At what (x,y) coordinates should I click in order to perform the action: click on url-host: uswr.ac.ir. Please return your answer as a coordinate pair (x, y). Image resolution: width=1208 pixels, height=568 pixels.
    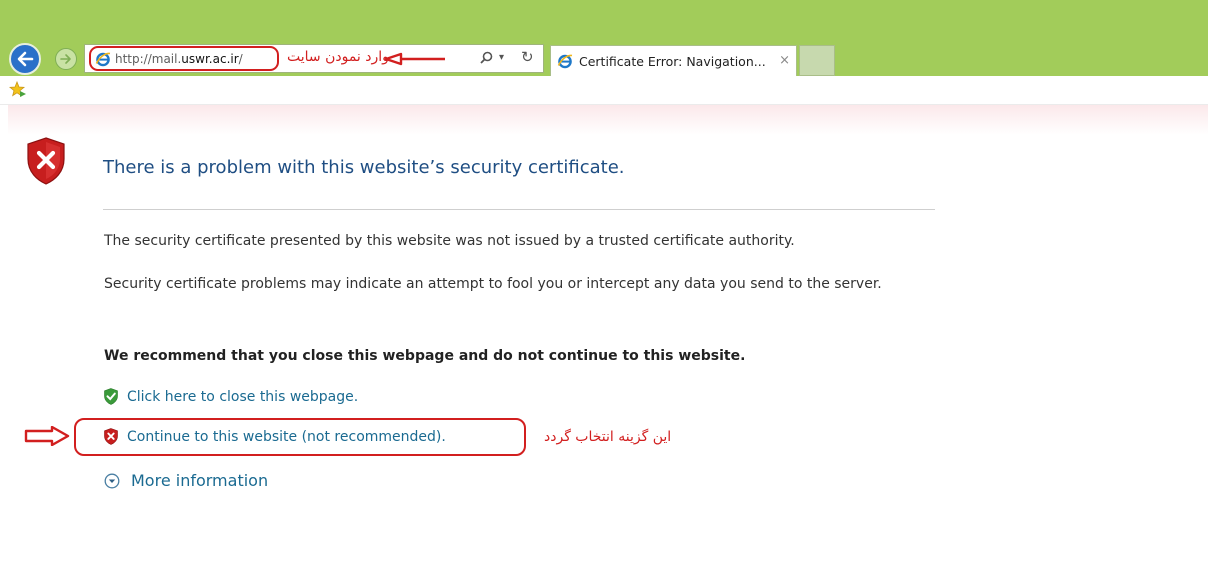
    Looking at the image, I should click on (210, 58).